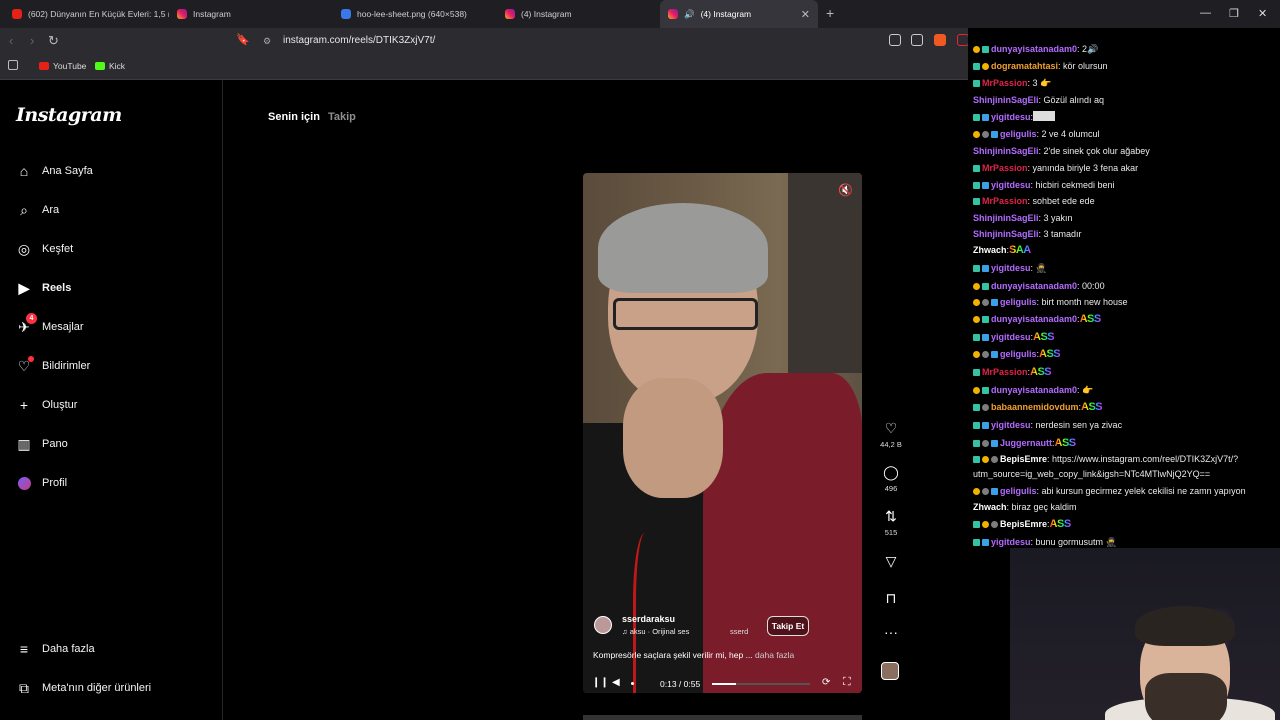 The width and height of the screenshot is (1280, 720). I want to click on nav-item-explore: ◎ Keşfet, so click(44, 249).